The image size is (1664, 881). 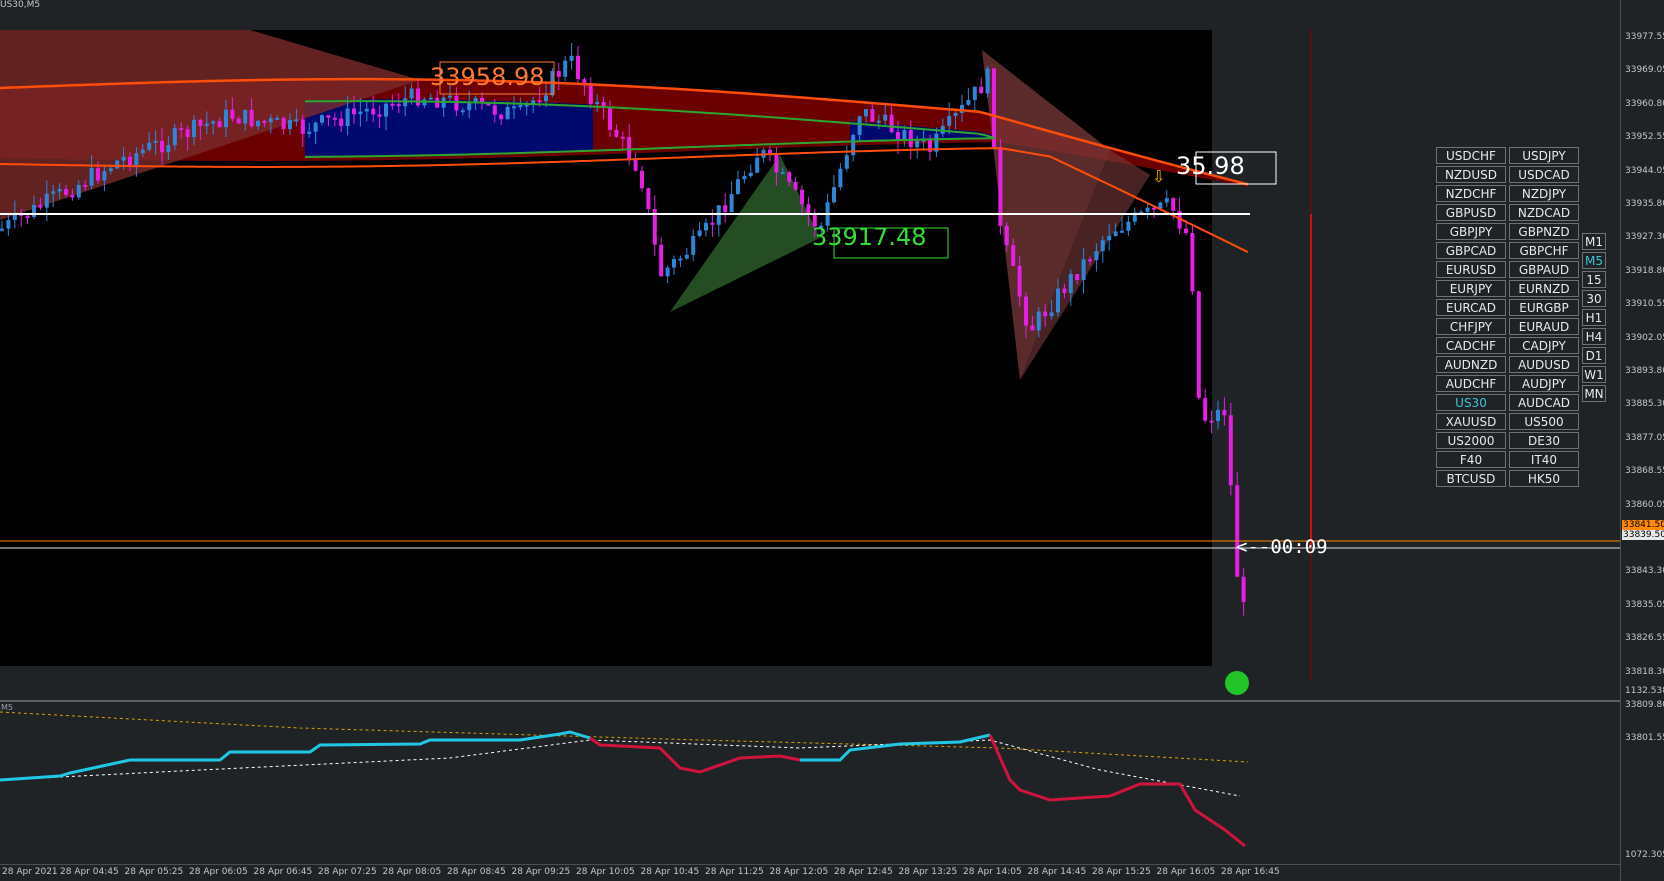 I want to click on symbol-button-audjpy: AUDJPY, so click(x=1544, y=383).